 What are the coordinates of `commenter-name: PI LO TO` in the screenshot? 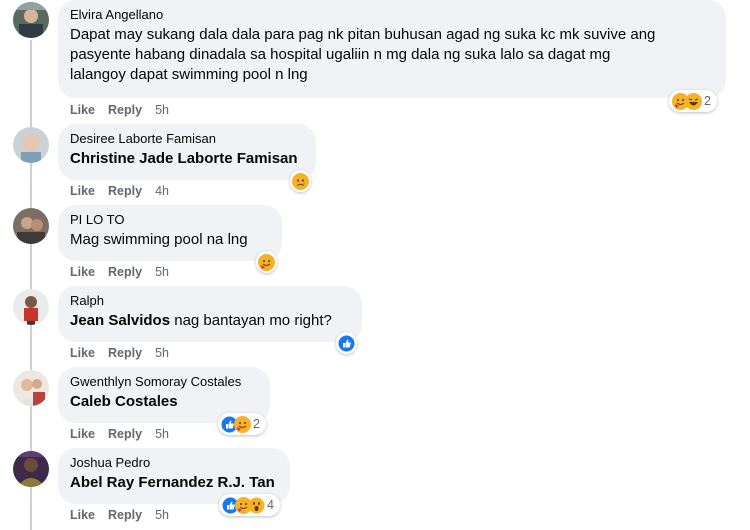 It's located at (170, 220).